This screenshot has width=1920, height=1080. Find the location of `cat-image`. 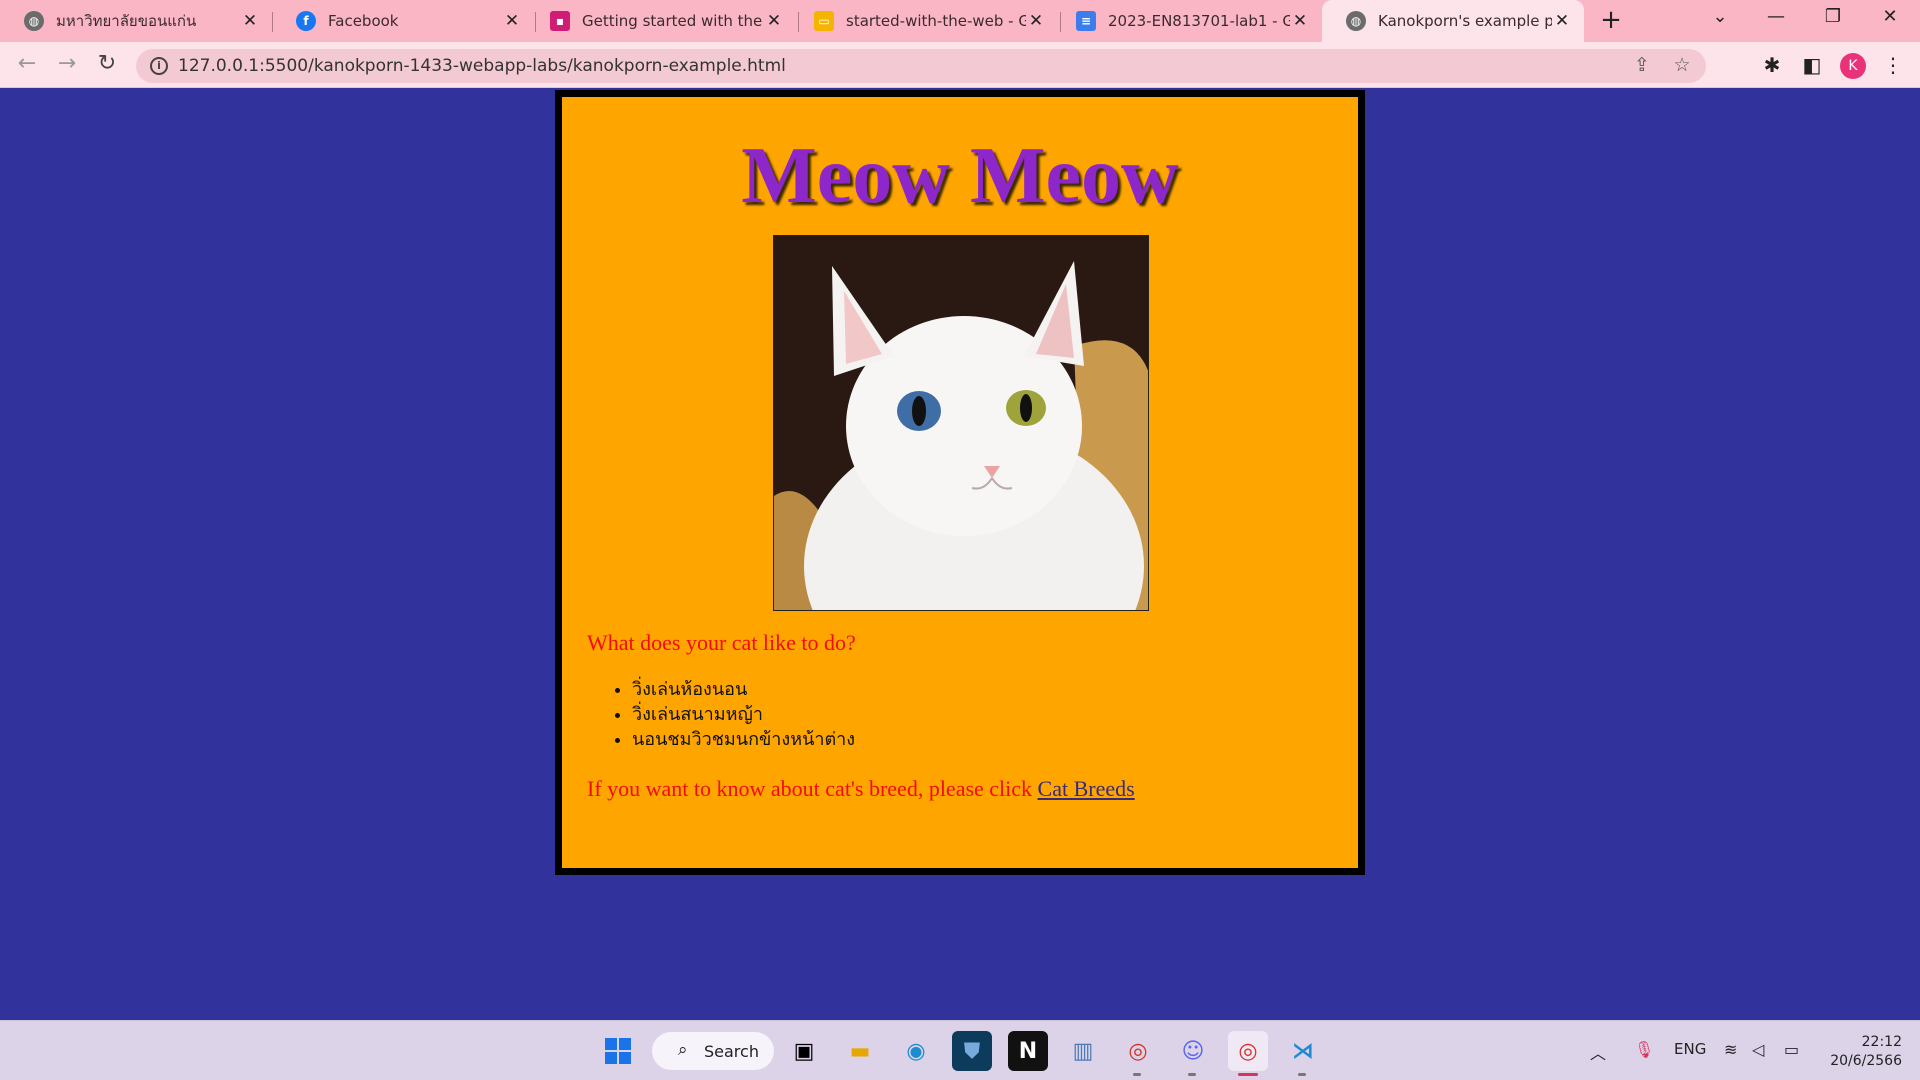

cat-image is located at coordinates (961, 423).